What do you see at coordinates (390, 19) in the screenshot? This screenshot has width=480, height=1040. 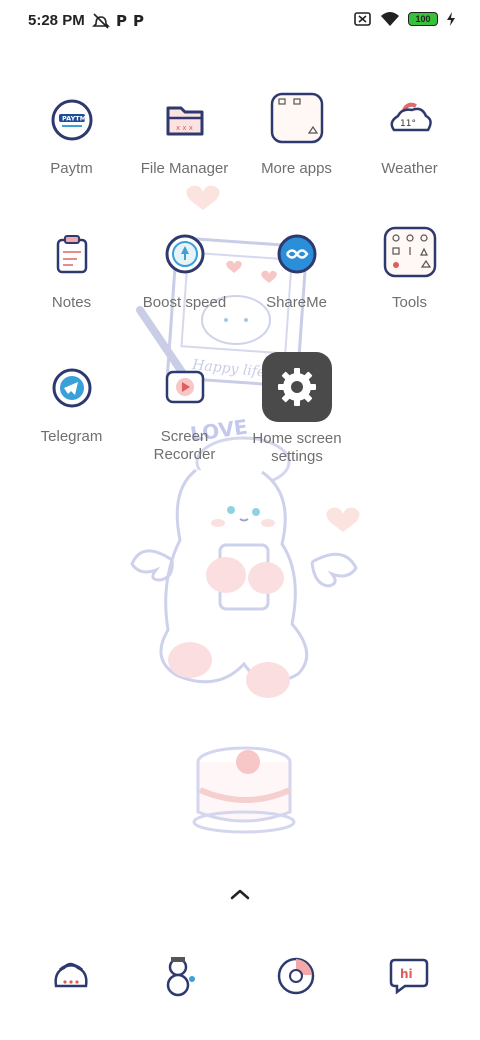 I see `wifi-icon` at bounding box center [390, 19].